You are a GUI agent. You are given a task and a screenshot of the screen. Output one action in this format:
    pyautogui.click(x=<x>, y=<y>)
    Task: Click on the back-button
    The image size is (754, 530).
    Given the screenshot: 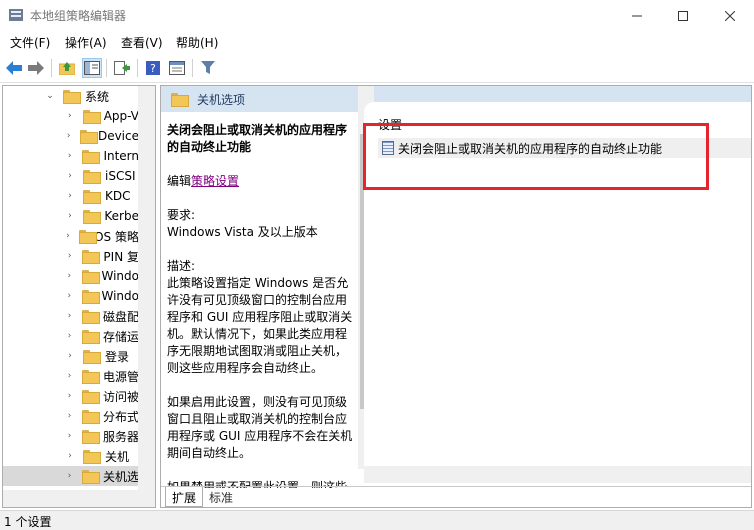 What is the action you would take?
    pyautogui.click(x=14, y=68)
    